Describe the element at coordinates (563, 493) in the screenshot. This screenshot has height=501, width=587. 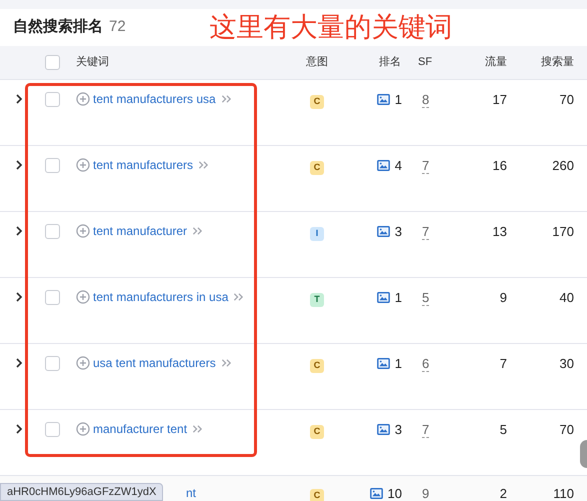
I see `search-volume-value: 110` at that location.